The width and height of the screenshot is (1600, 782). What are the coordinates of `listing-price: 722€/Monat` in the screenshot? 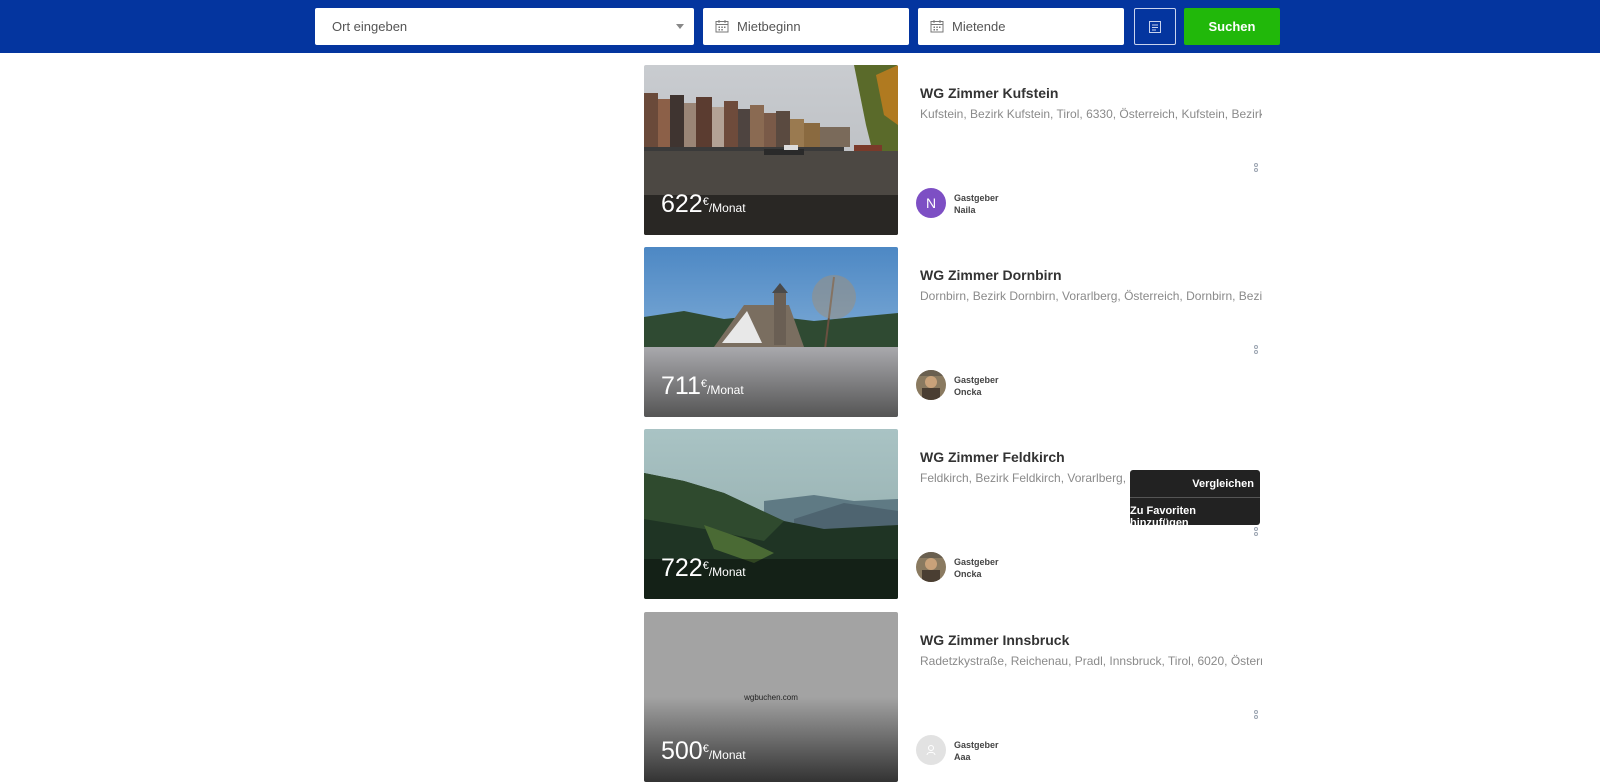 It's located at (703, 570).